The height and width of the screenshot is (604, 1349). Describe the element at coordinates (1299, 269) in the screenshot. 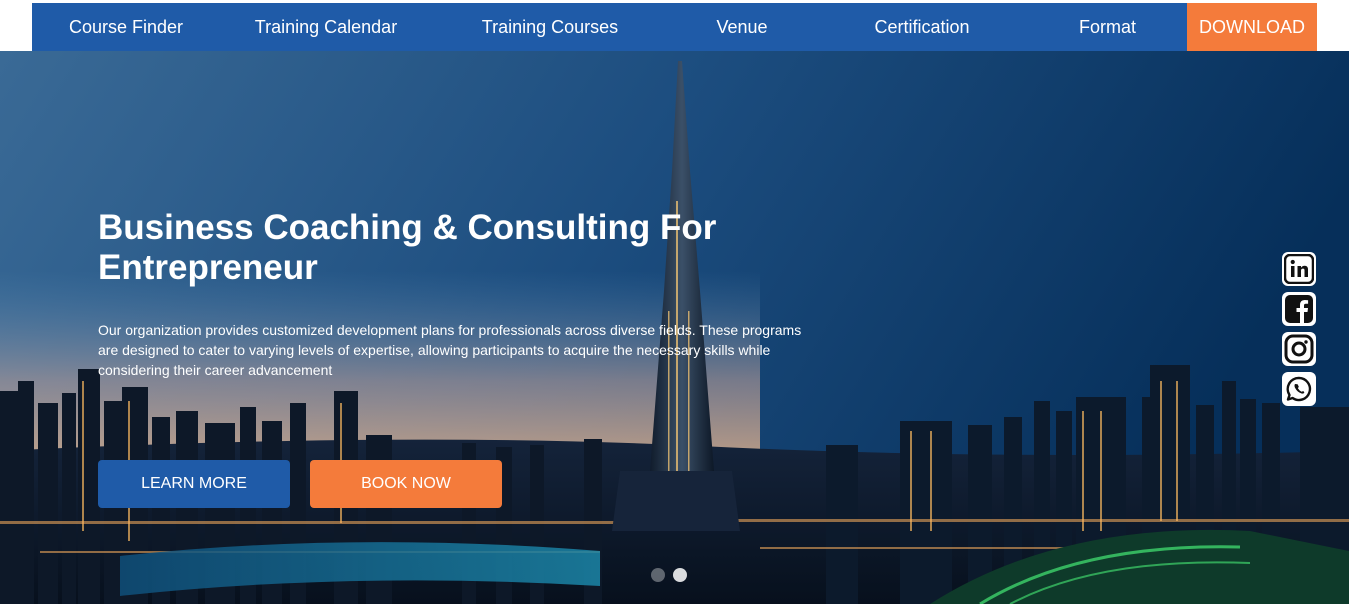

I see `linkedin-icon` at that location.